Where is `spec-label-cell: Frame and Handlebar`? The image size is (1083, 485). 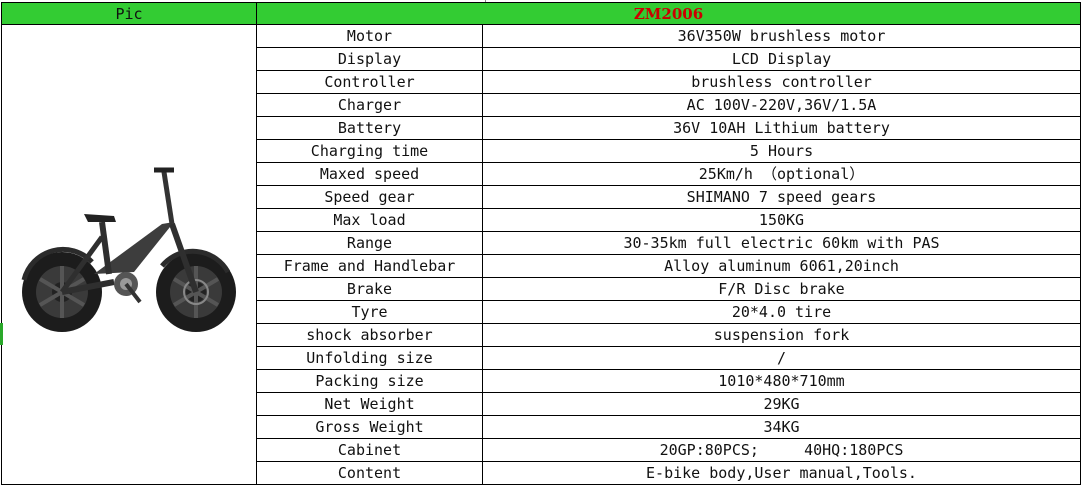 spec-label-cell: Frame and Handlebar is located at coordinates (369, 266).